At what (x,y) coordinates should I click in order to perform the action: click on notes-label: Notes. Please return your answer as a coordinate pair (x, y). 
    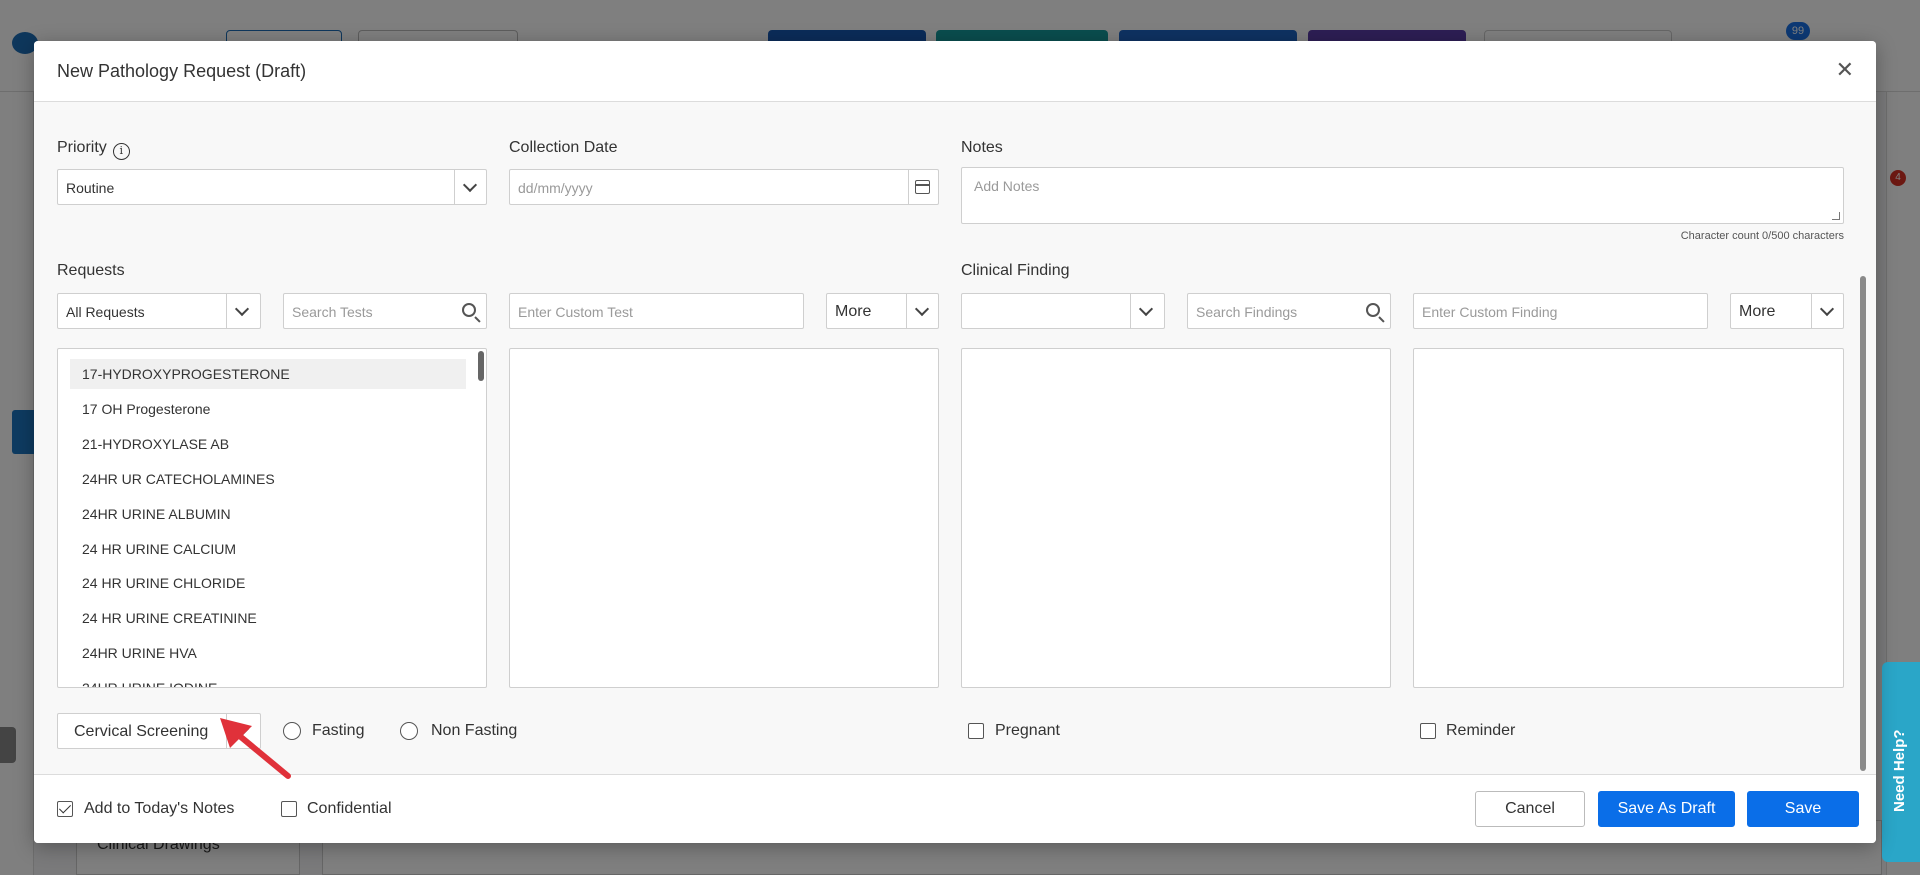
    Looking at the image, I should click on (982, 147).